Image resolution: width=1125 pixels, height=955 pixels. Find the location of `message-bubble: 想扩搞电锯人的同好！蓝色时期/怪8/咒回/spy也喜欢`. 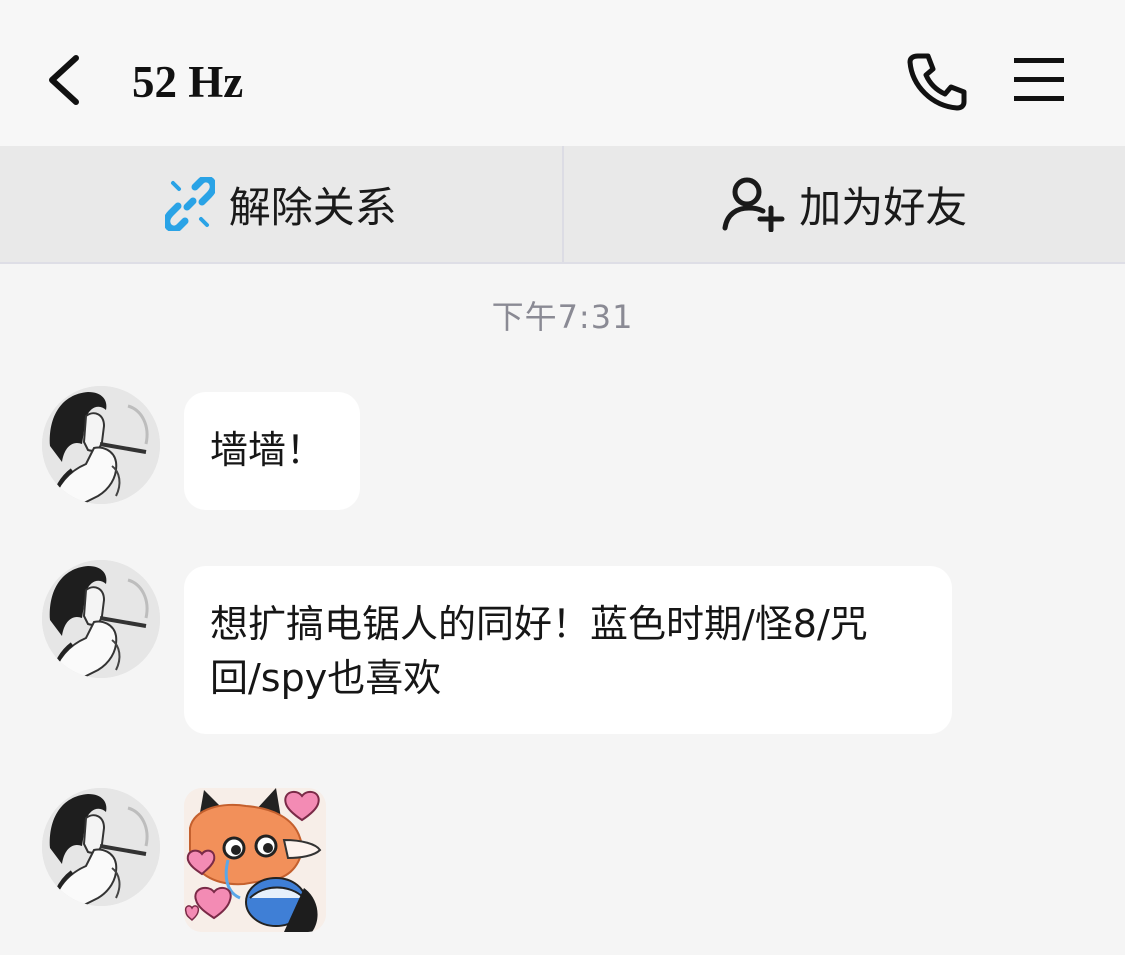

message-bubble: 想扩搞电锯人的同好！蓝色时期/怪8/咒回/spy也喜欢 is located at coordinates (568, 650).